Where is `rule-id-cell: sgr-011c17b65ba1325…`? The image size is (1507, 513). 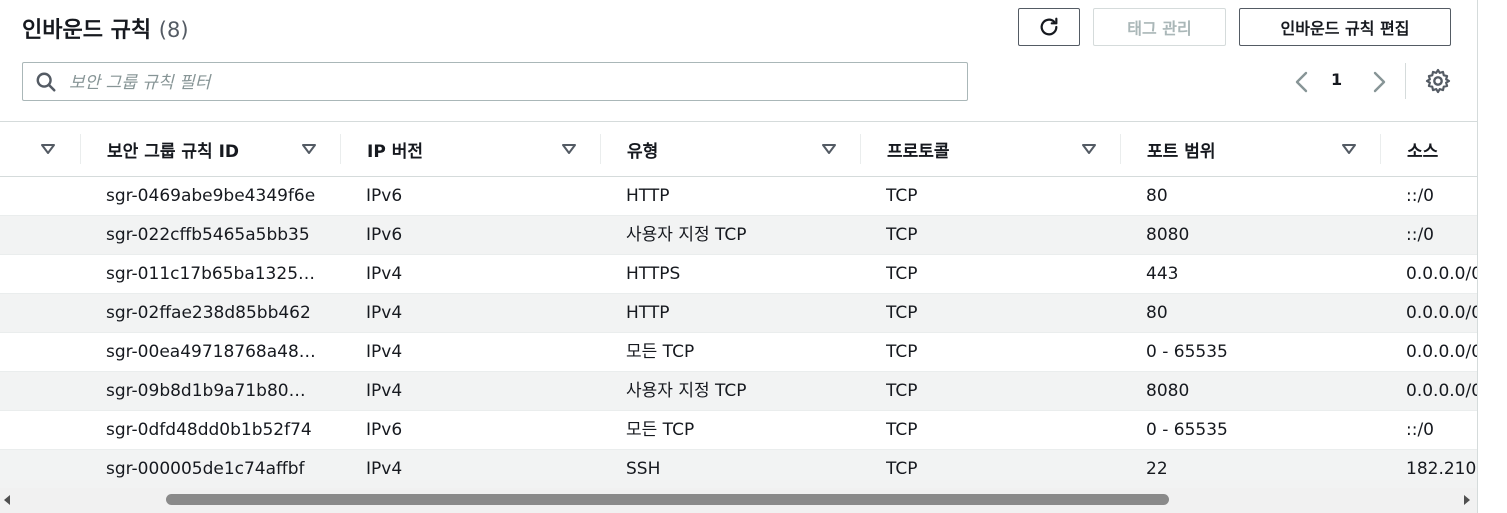 rule-id-cell: sgr-011c17b65ba1325… is located at coordinates (211, 274).